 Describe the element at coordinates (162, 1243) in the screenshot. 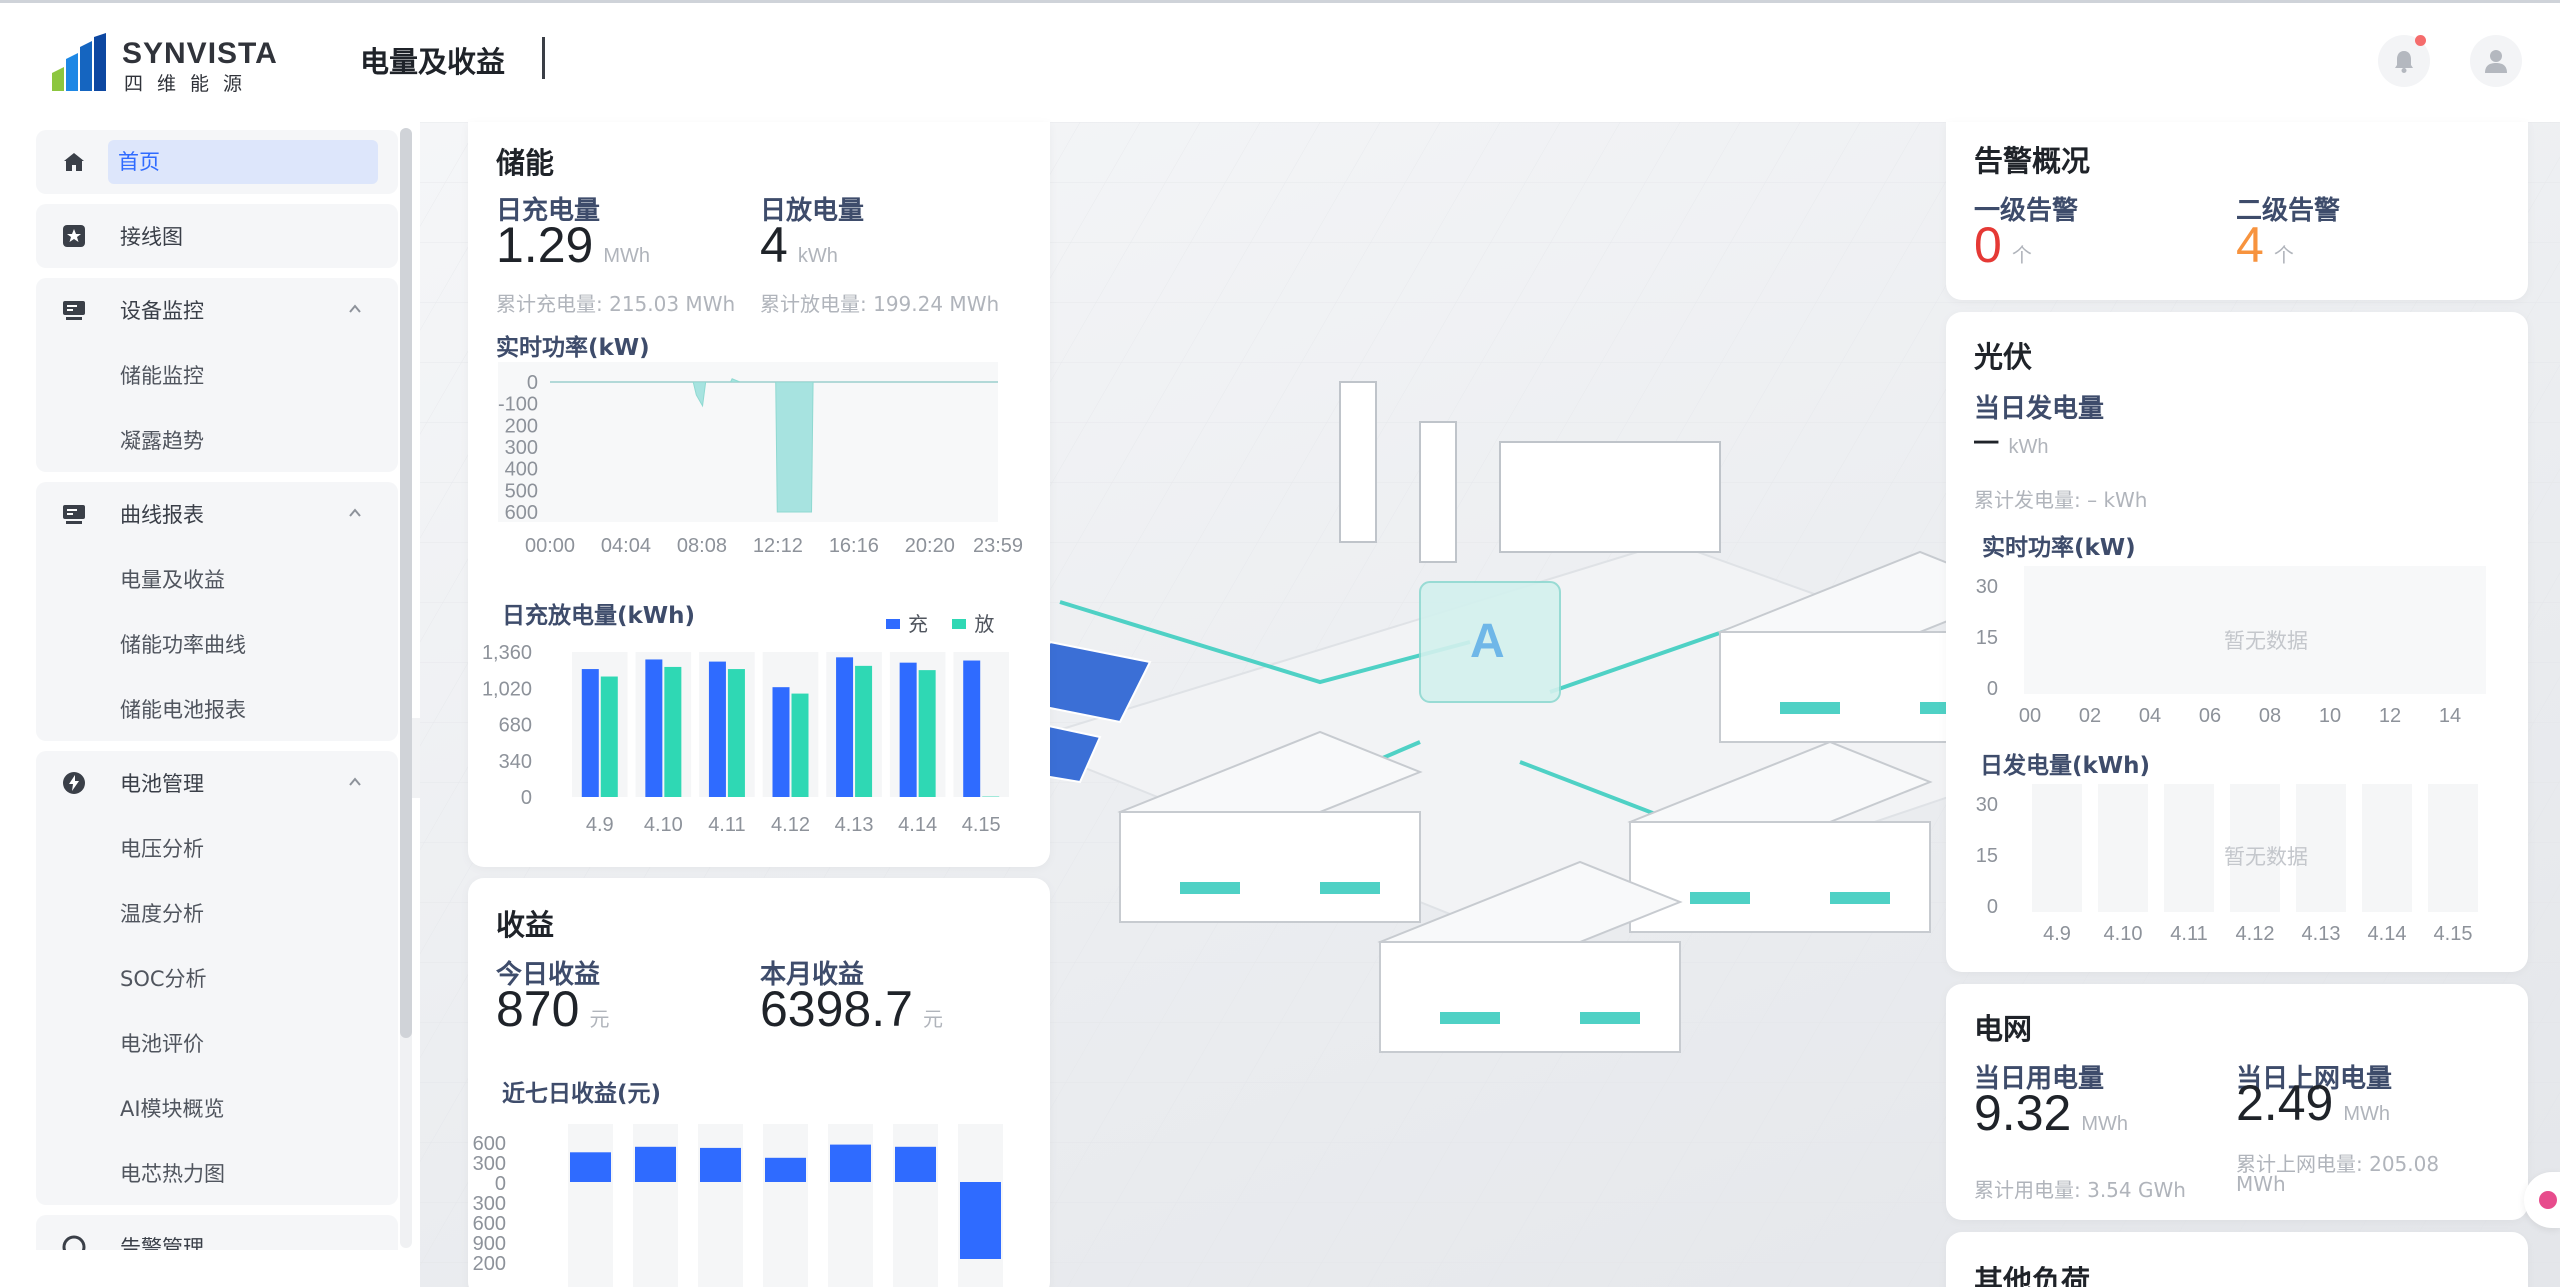

I see `sidebar-item-label: 告警管理` at that location.